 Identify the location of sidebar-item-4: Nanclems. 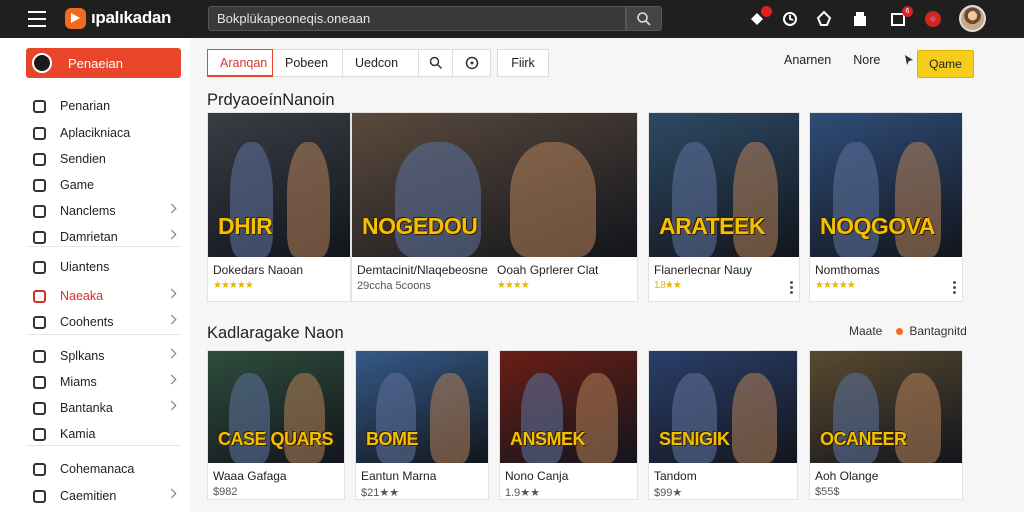
(107, 211).